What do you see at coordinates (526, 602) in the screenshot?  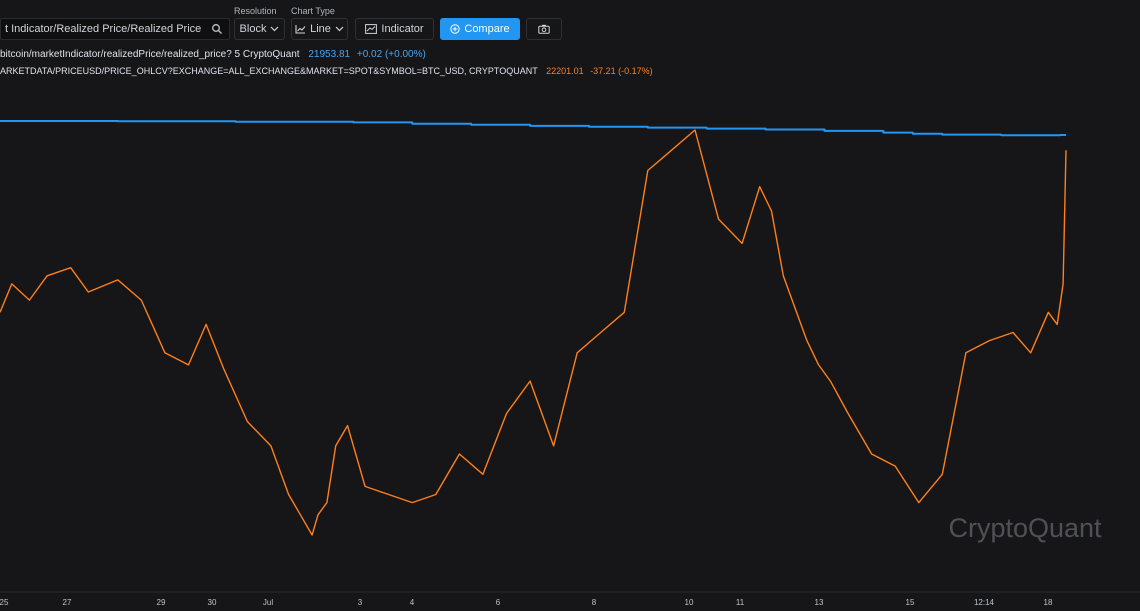 I see `x-axis-ticks: 25 27 29 30 Jul 3 4 6 8 10 11 13 15 12:14 18` at bounding box center [526, 602].